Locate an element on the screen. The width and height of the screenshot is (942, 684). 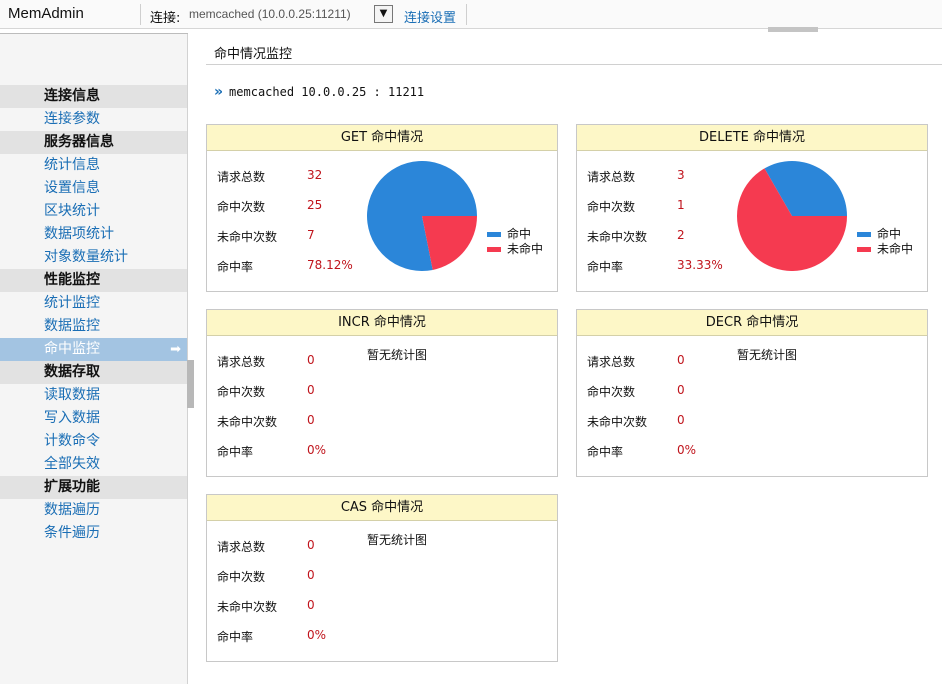
sidebar-item: 设置信息 is located at coordinates (93, 188).